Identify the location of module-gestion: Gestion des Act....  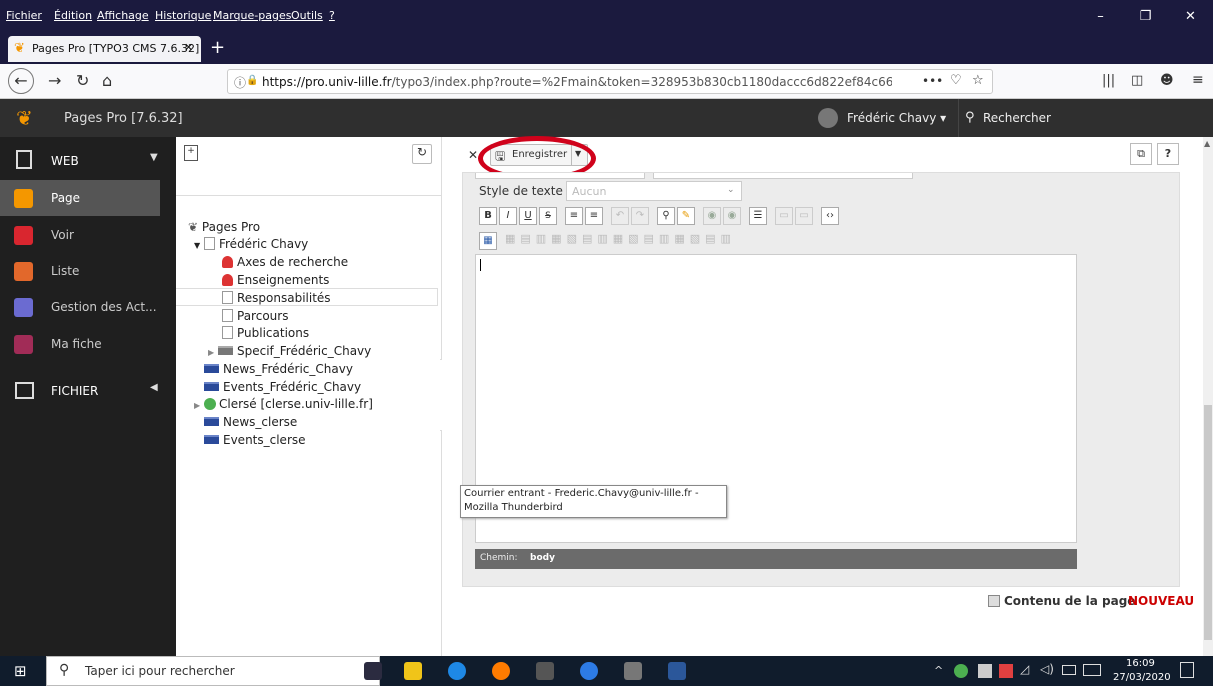
(88, 307).